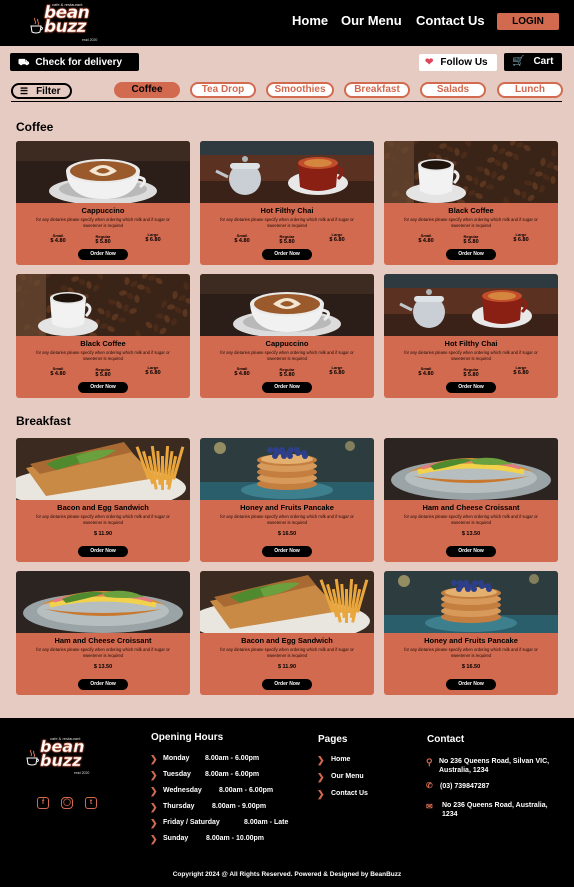 This screenshot has width=574, height=887. I want to click on footer-page-link: Home, so click(340, 759).